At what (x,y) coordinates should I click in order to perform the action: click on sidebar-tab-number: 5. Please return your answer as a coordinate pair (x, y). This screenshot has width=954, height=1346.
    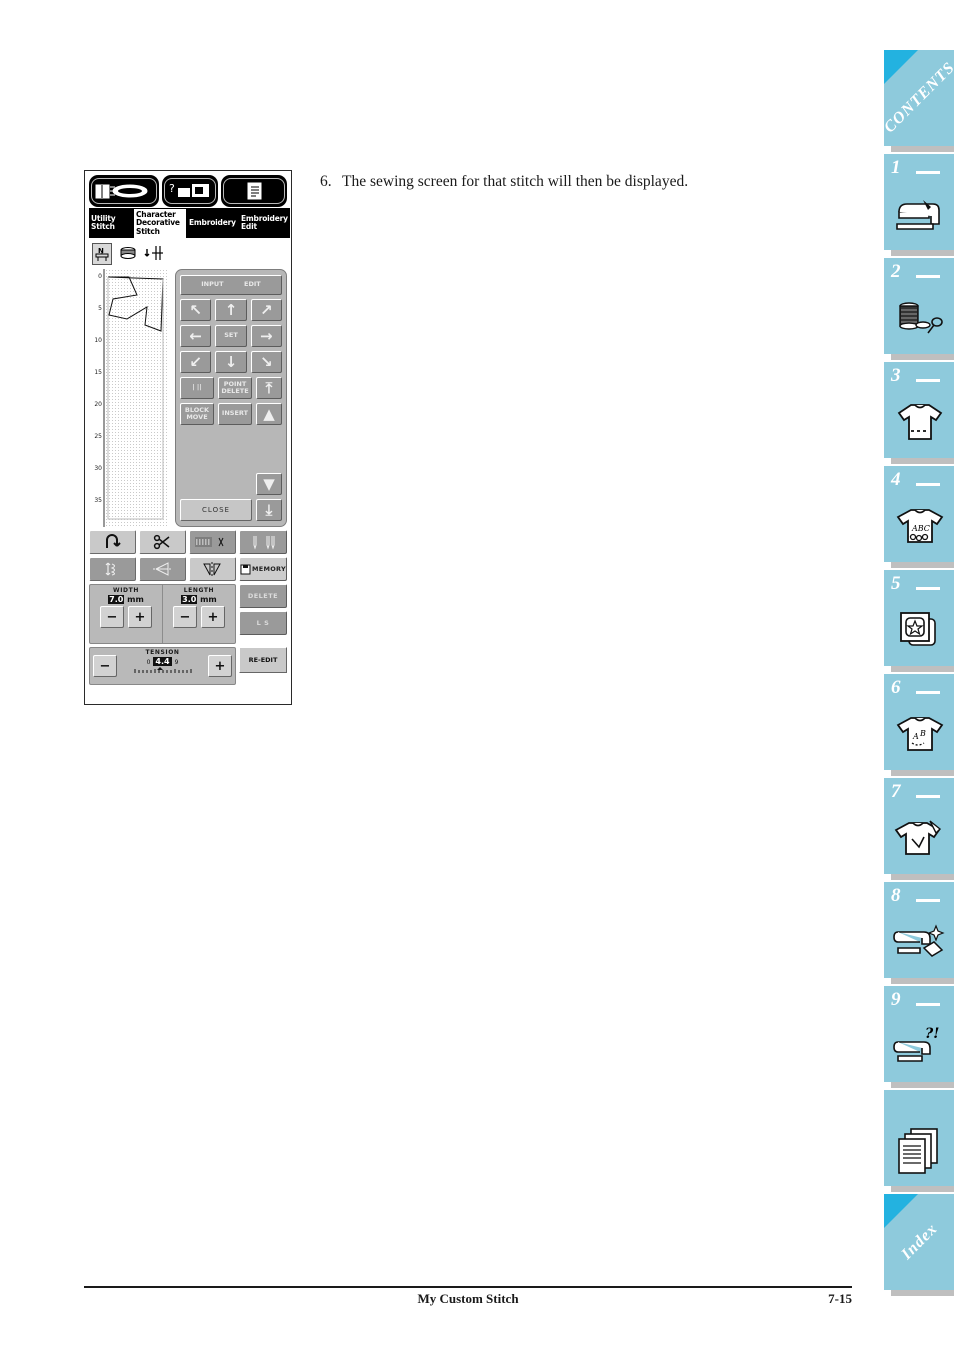
    Looking at the image, I should click on (896, 583).